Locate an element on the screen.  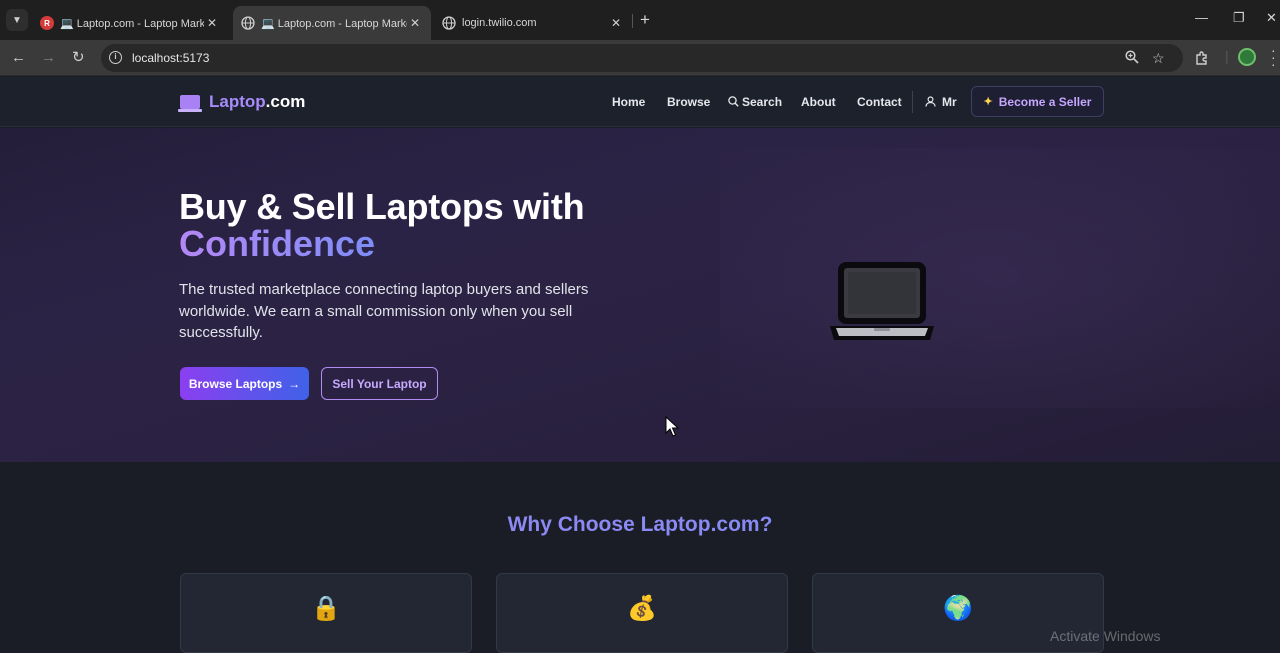
profile-avatar is located at coordinates (1247, 57).